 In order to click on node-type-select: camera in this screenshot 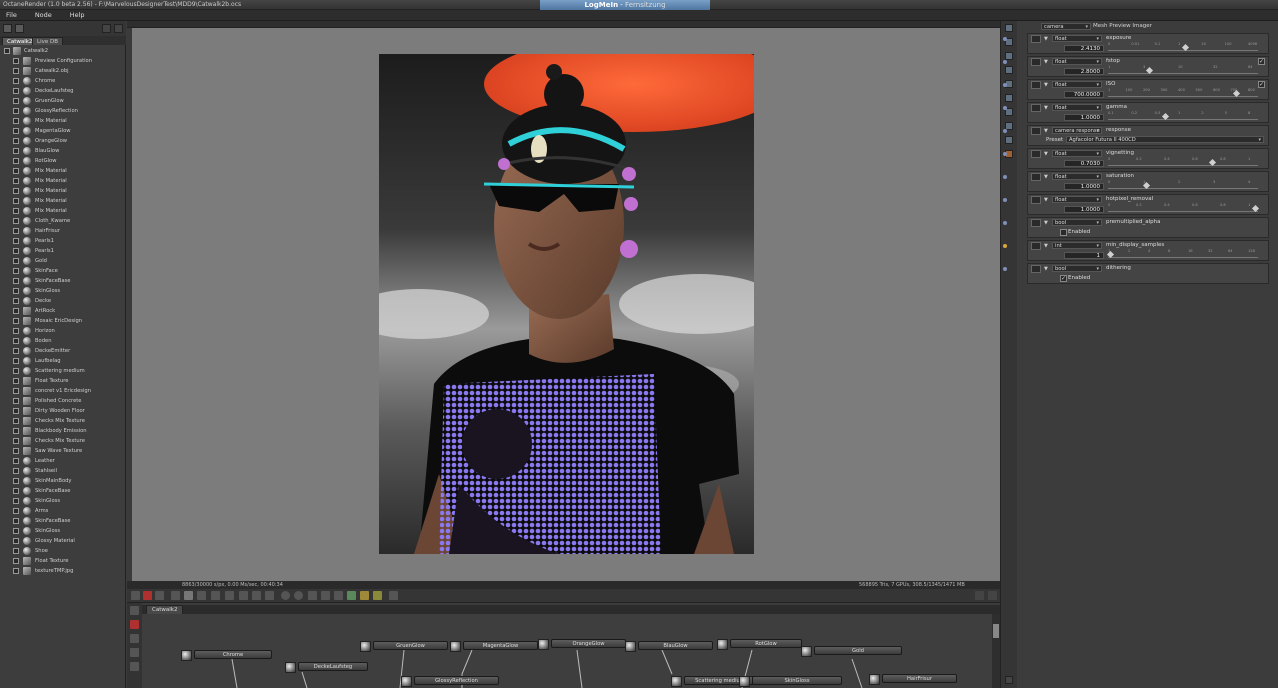, I will do `click(1066, 26)`.